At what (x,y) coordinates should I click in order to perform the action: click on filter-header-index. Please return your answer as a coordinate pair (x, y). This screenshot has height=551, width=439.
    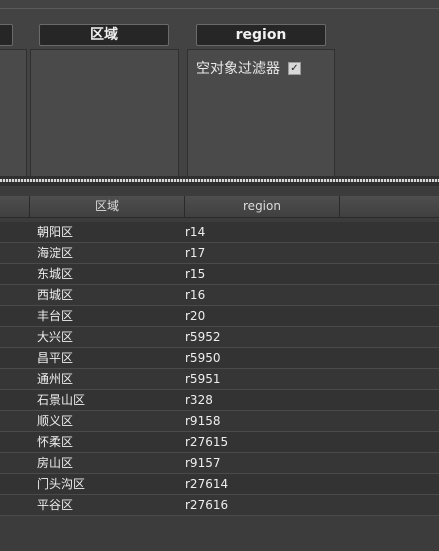
    Looking at the image, I should click on (6, 35).